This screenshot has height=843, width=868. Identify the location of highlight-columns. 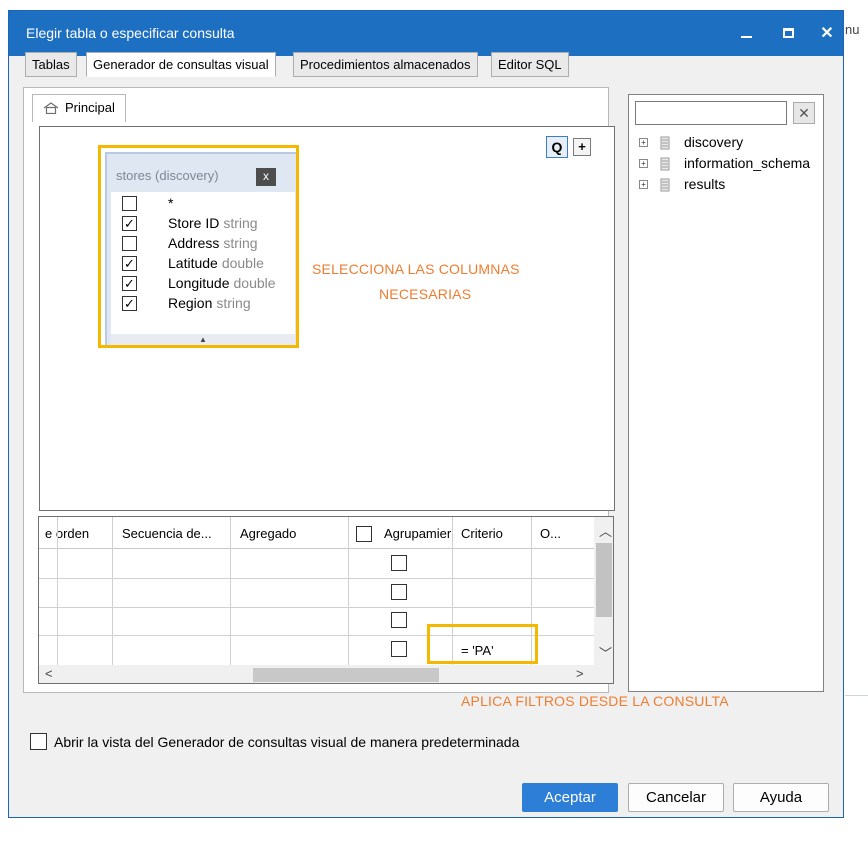
(198, 246).